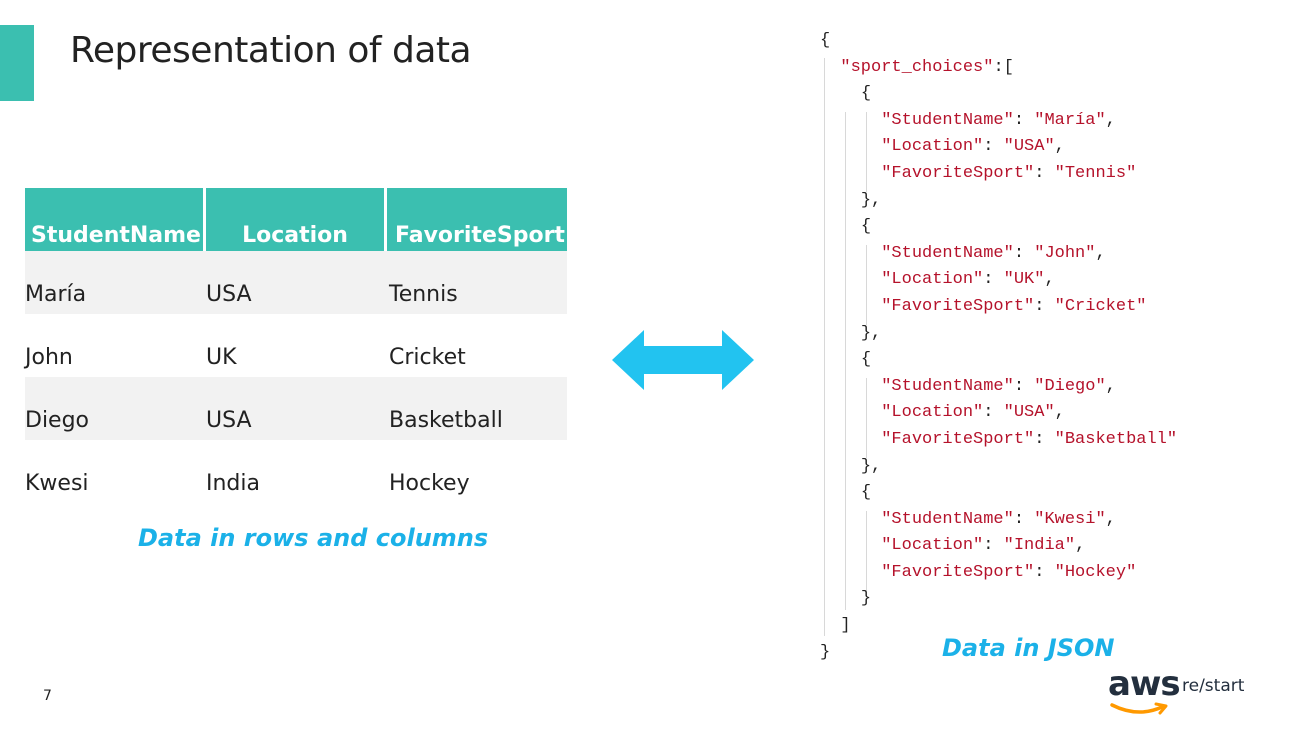 This screenshot has height=736, width=1311. I want to click on cell-location: UK, so click(221, 357).